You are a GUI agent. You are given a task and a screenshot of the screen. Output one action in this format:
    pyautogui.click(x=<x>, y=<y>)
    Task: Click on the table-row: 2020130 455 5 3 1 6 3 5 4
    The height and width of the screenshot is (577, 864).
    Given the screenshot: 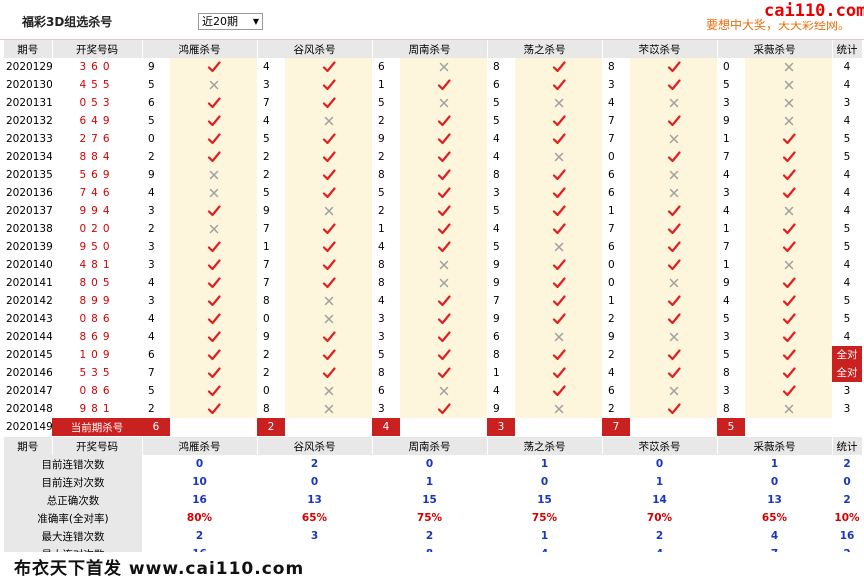 What is the action you would take?
    pyautogui.click(x=433, y=85)
    